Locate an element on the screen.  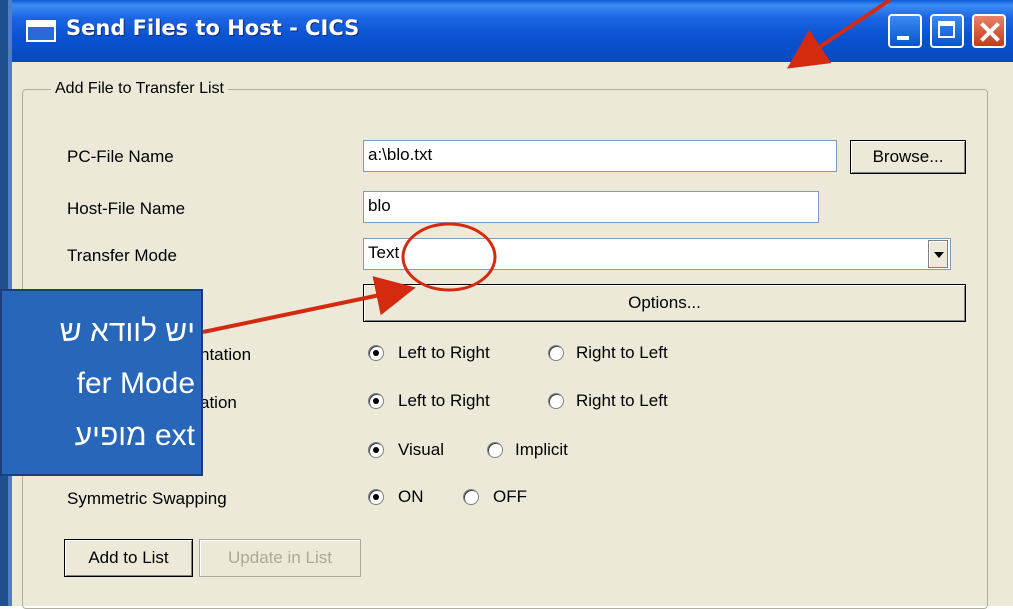
arrow-to-transfer-mode is located at coordinates (309, 305).